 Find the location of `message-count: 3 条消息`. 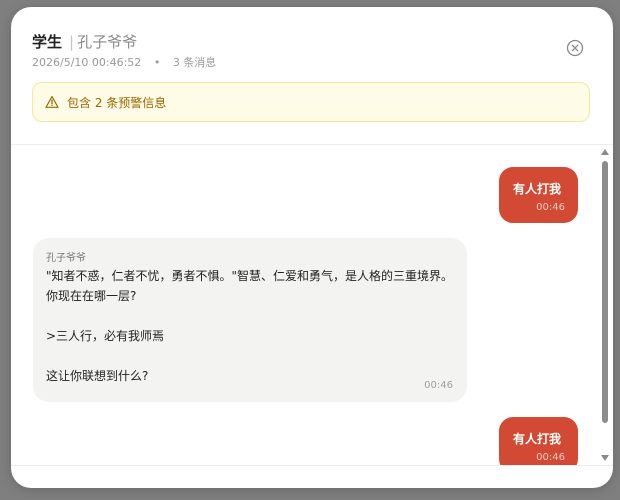

message-count: 3 条消息 is located at coordinates (194, 62).